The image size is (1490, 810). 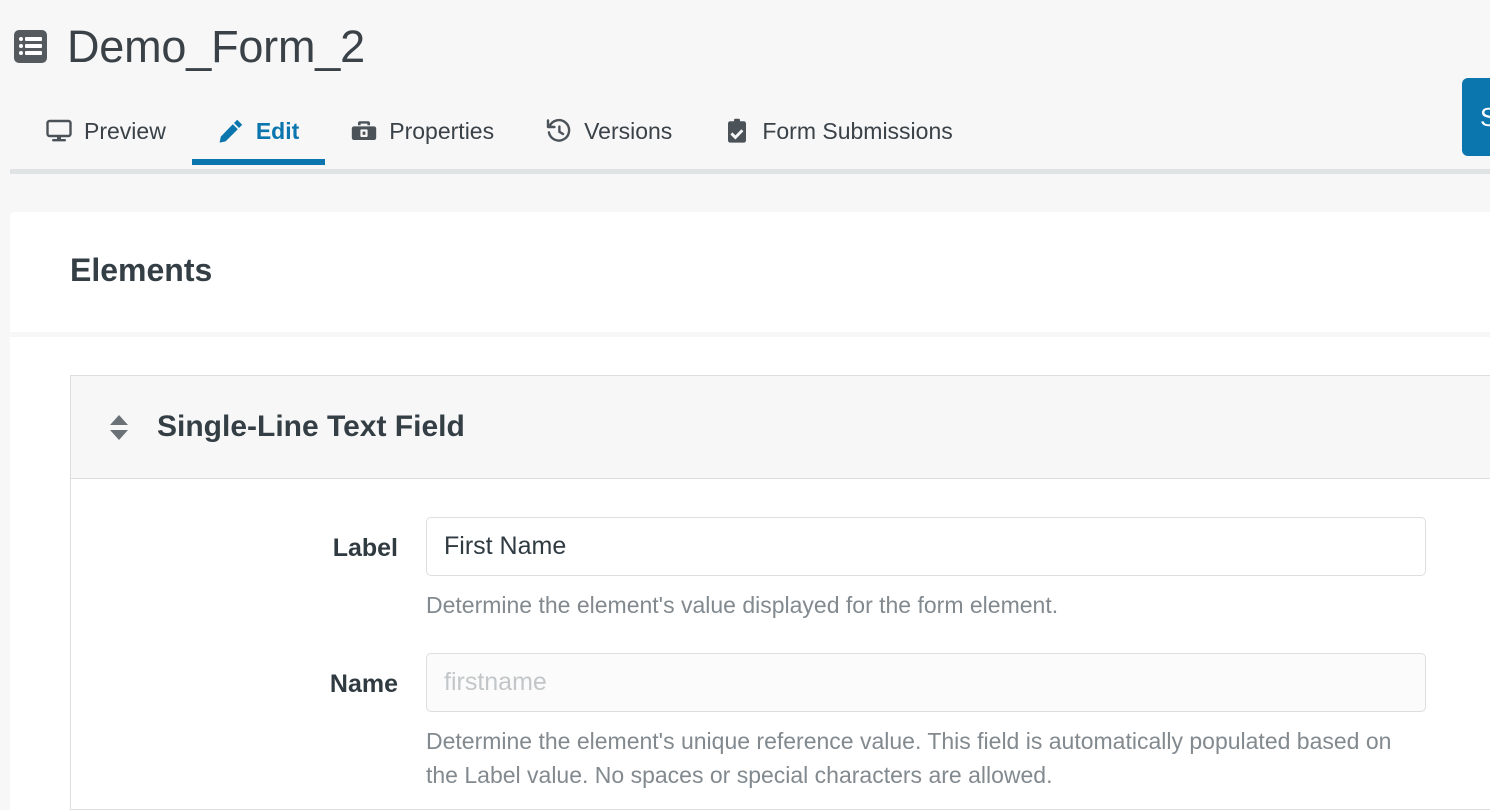 What do you see at coordinates (857, 130) in the screenshot?
I see `tab-form-submissions-label: Form Submissions` at bounding box center [857, 130].